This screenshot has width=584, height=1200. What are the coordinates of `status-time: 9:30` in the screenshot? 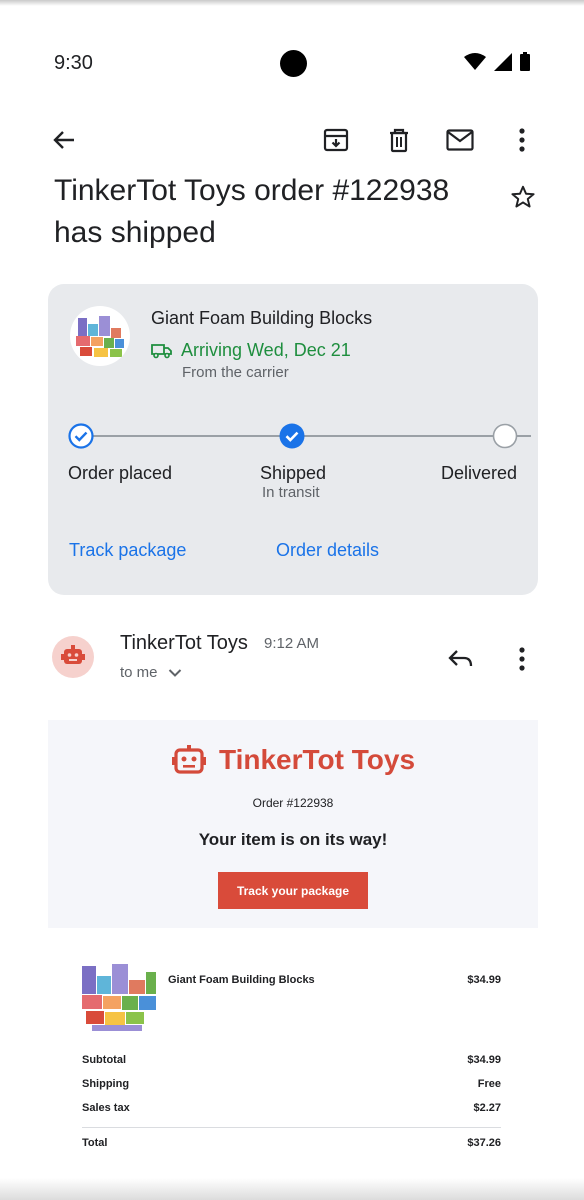 It's located at (73, 63).